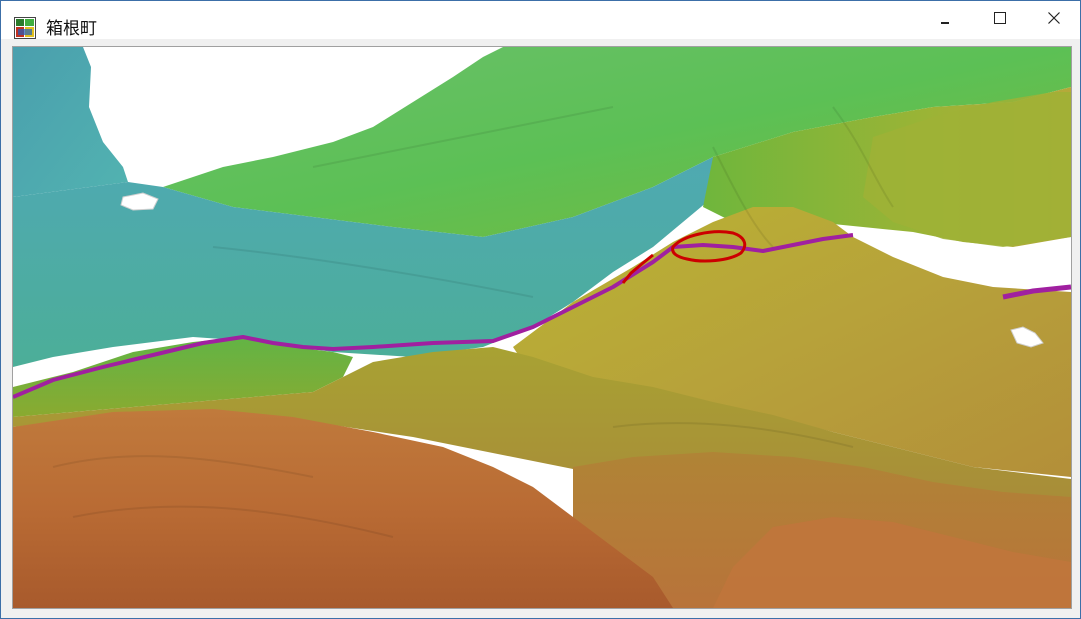 The image size is (1081, 619). What do you see at coordinates (540, 20) in the screenshot?
I see `title-bar: 箱根町` at bounding box center [540, 20].